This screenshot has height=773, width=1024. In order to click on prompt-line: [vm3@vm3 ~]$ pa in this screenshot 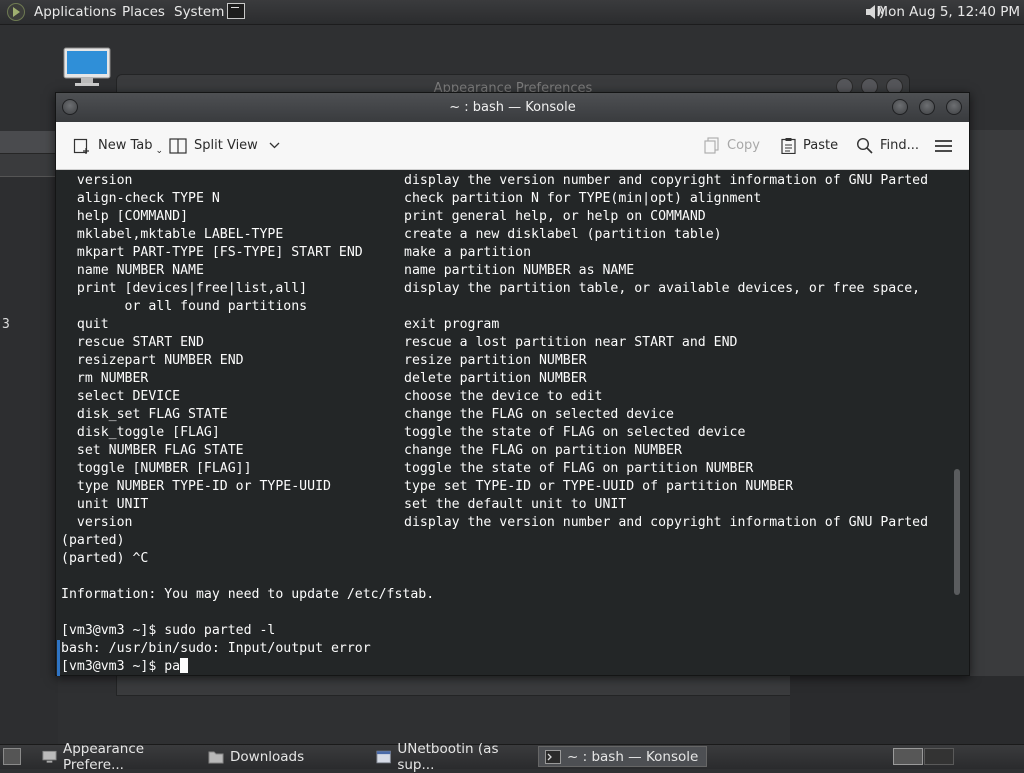, I will do `click(125, 667)`.